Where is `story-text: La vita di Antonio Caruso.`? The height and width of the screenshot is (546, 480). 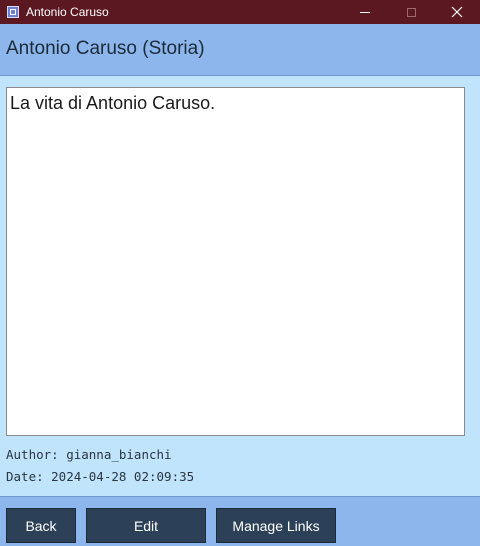 story-text: La vita di Antonio Caruso. is located at coordinates (113, 103).